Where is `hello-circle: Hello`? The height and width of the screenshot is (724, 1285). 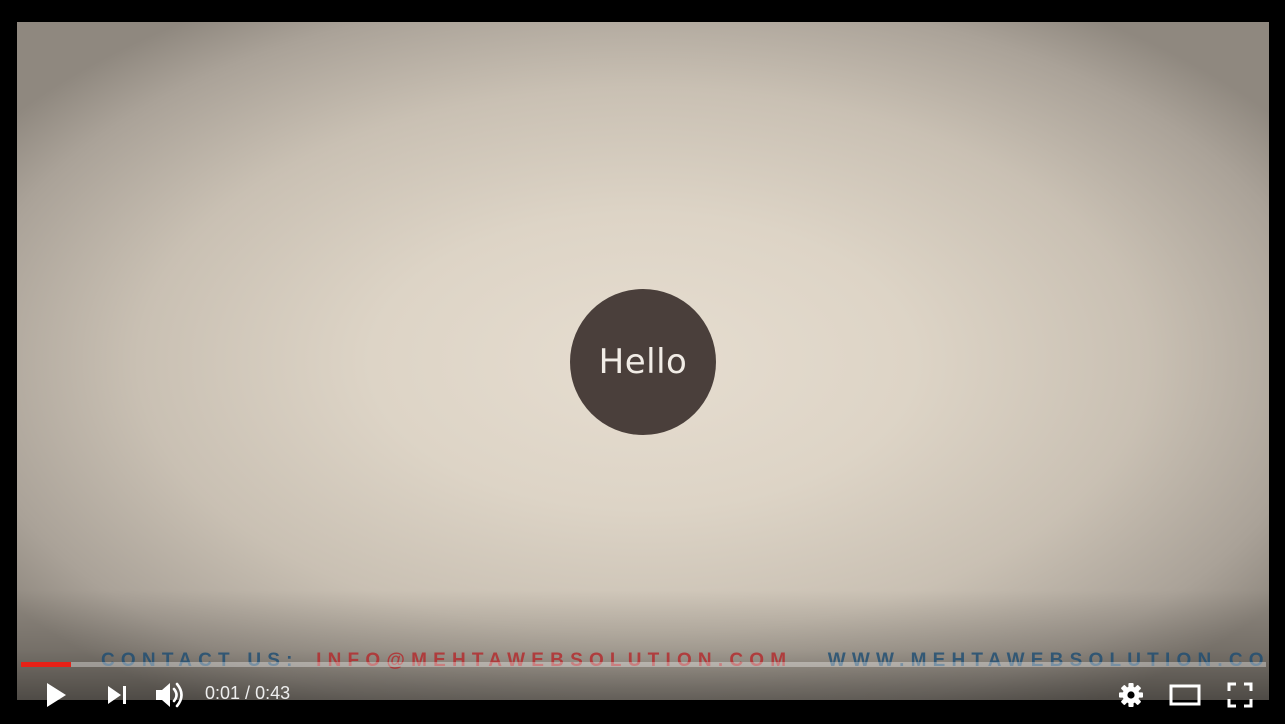 hello-circle: Hello is located at coordinates (643, 362).